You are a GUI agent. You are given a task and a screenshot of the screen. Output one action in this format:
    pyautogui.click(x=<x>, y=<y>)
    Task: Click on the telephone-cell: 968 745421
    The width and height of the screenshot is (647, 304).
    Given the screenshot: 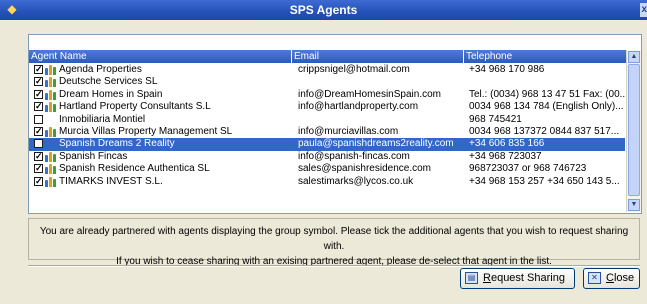 What is the action you would take?
    pyautogui.click(x=495, y=119)
    